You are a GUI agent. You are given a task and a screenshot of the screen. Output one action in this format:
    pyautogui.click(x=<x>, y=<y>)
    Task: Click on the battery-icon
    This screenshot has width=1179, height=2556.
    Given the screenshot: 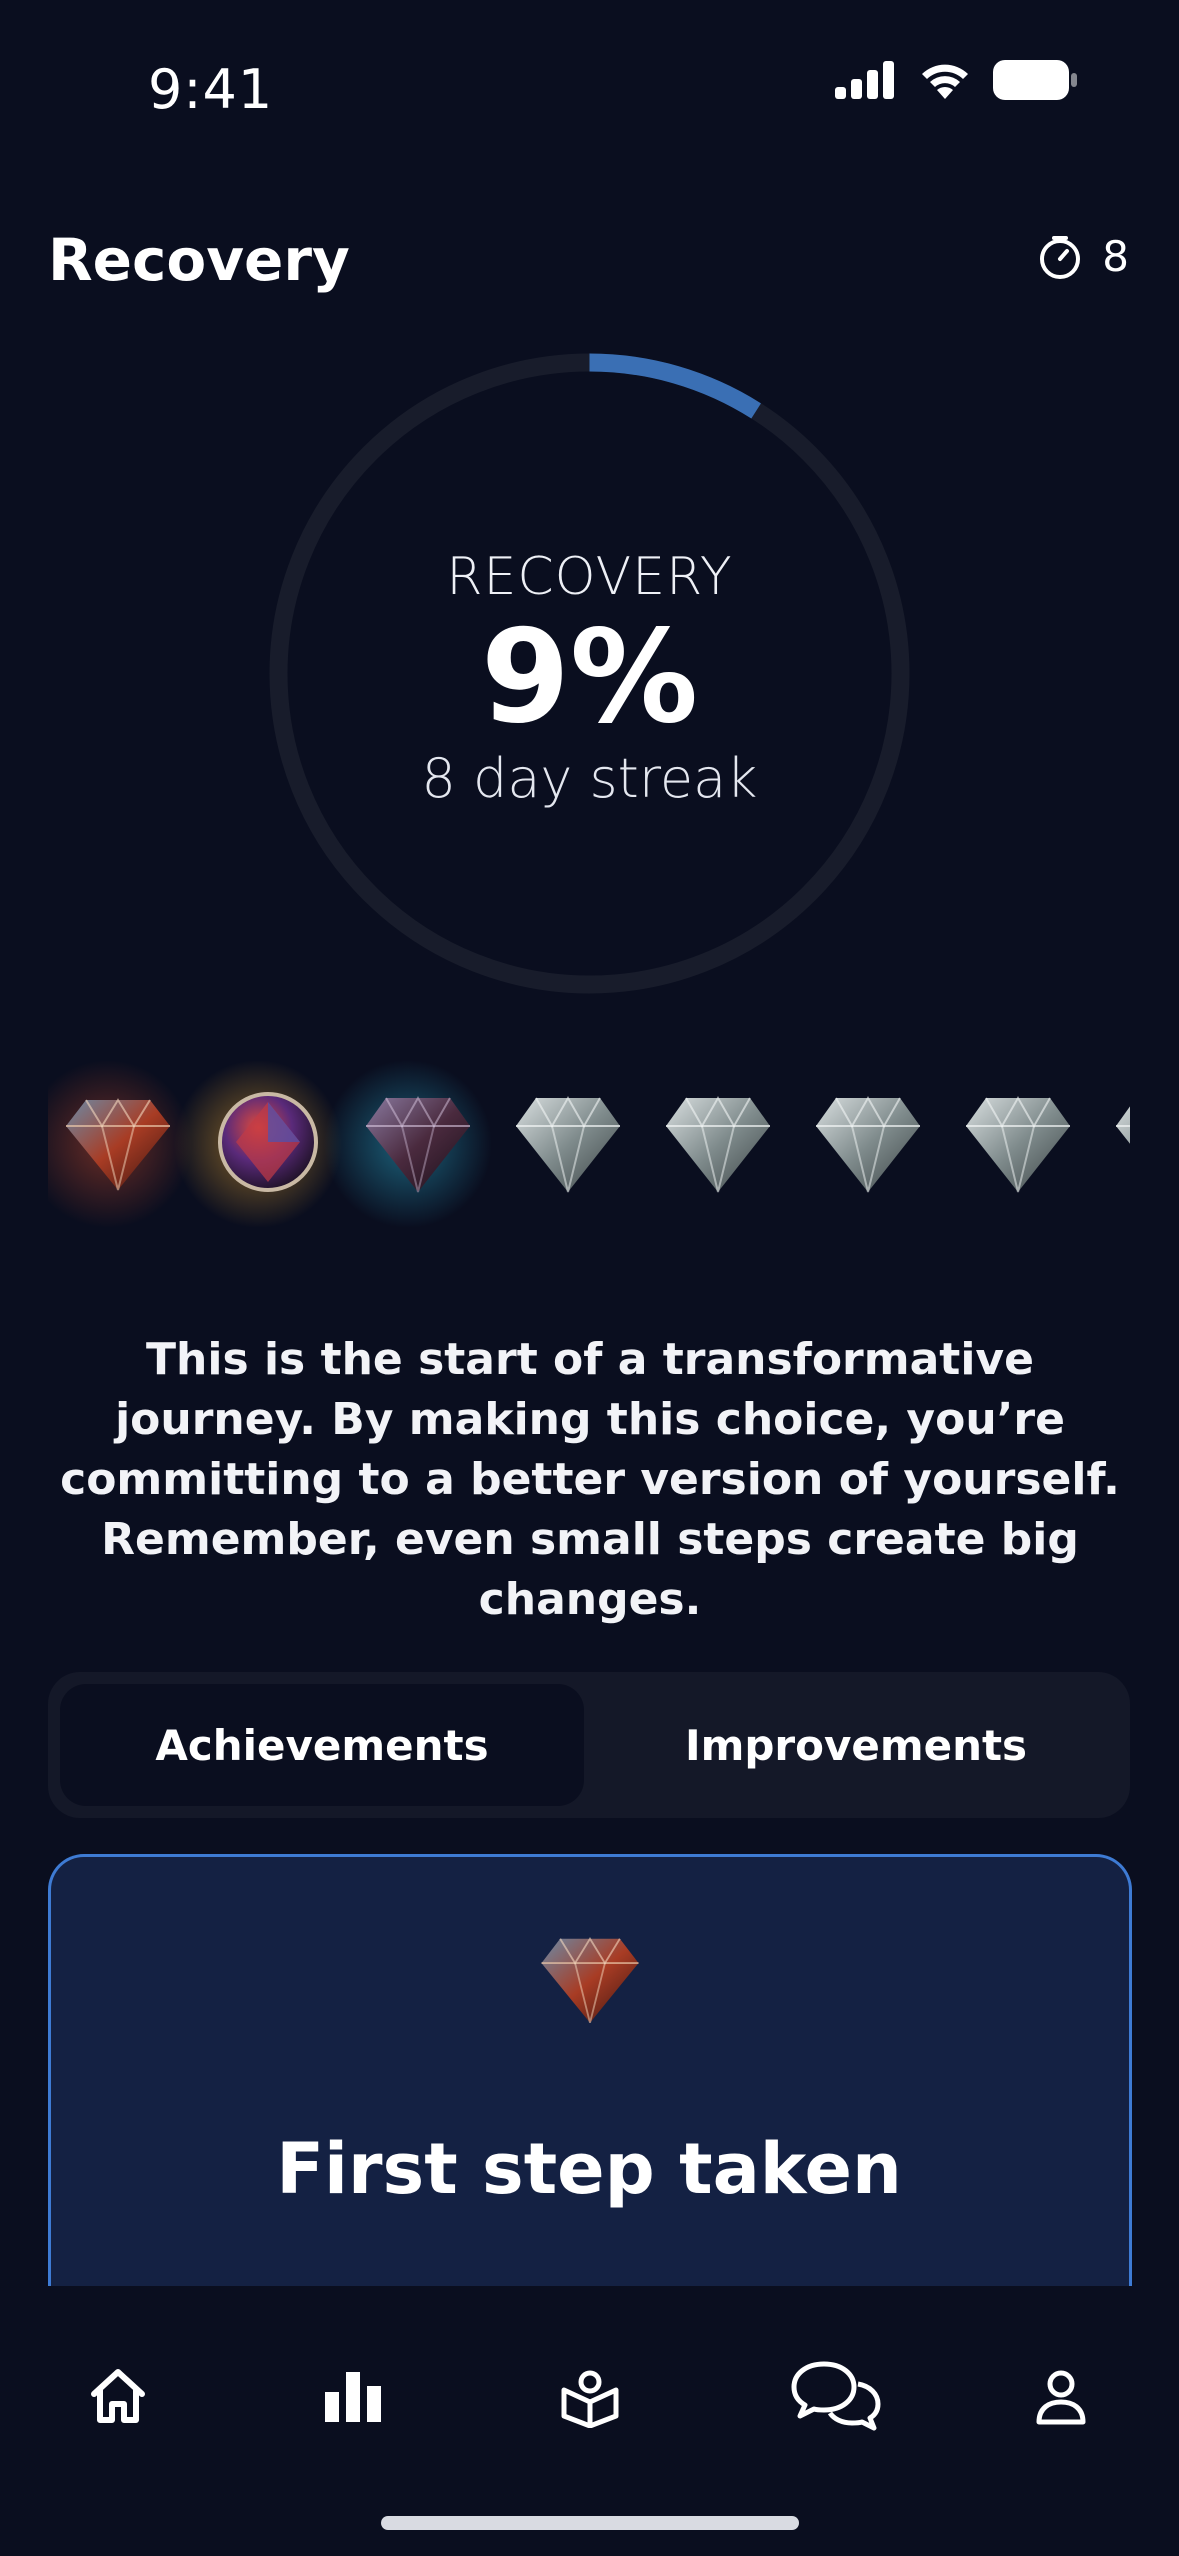 What is the action you would take?
    pyautogui.click(x=1035, y=80)
    